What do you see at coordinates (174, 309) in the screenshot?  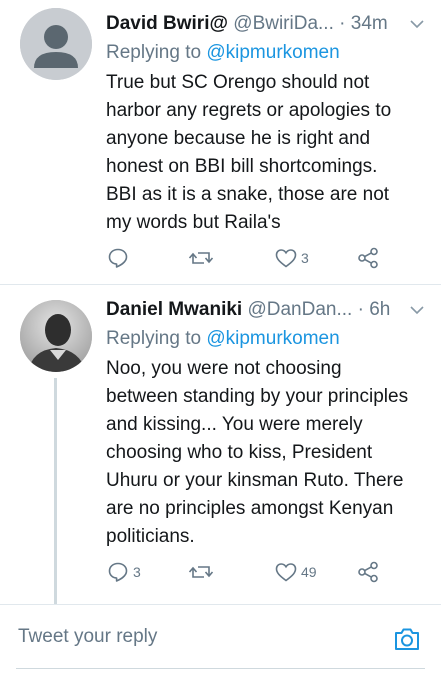 I see `author-name: Daniel Mwaniki` at bounding box center [174, 309].